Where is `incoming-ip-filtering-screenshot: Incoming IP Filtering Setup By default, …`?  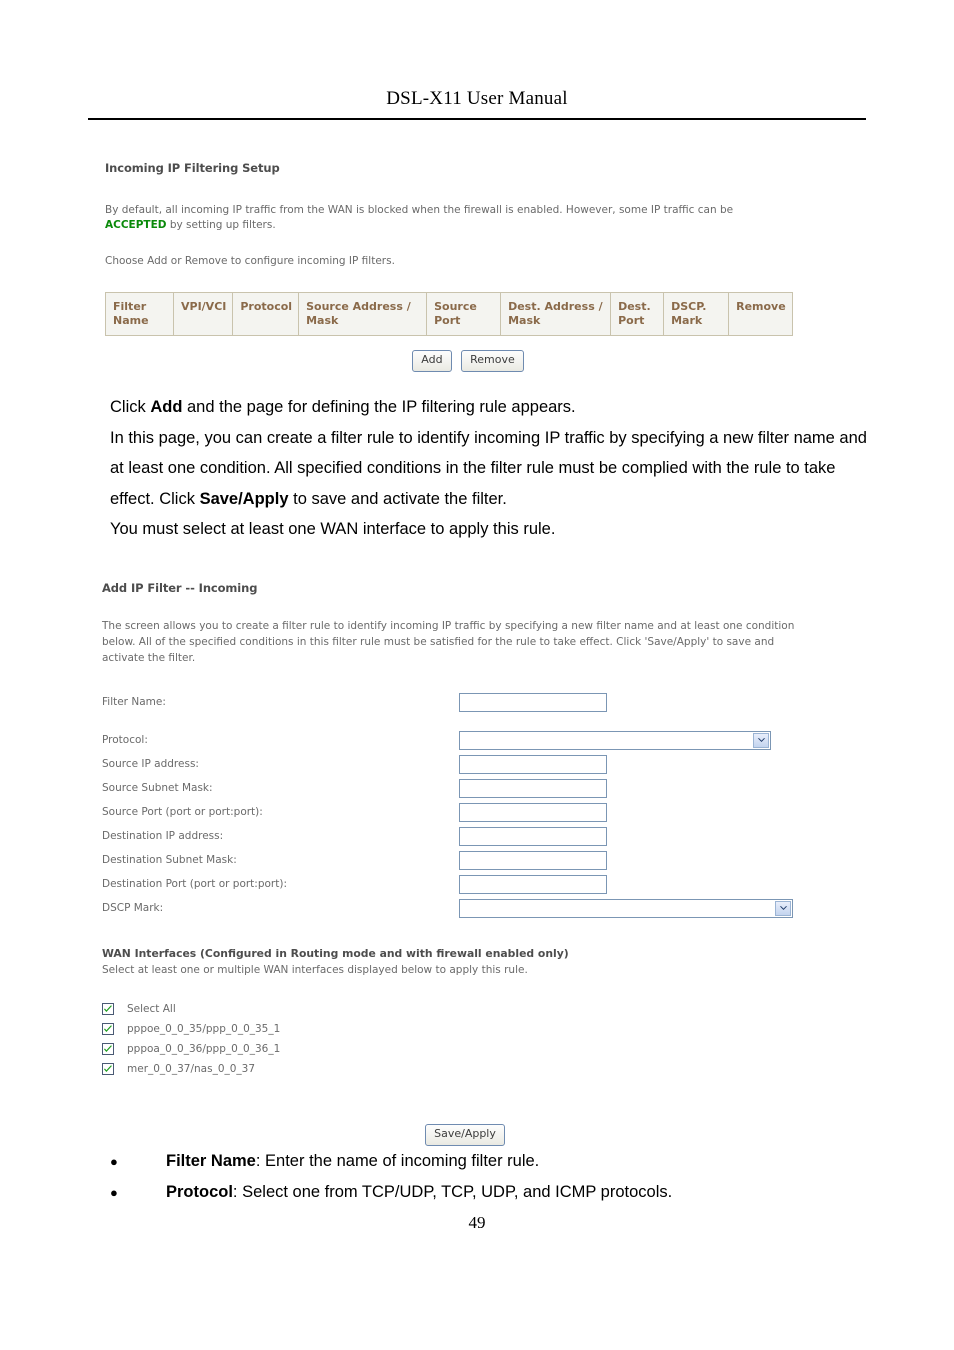
incoming-ip-filtering-screenshot: Incoming IP Filtering Setup By default, … is located at coordinates (475, 266).